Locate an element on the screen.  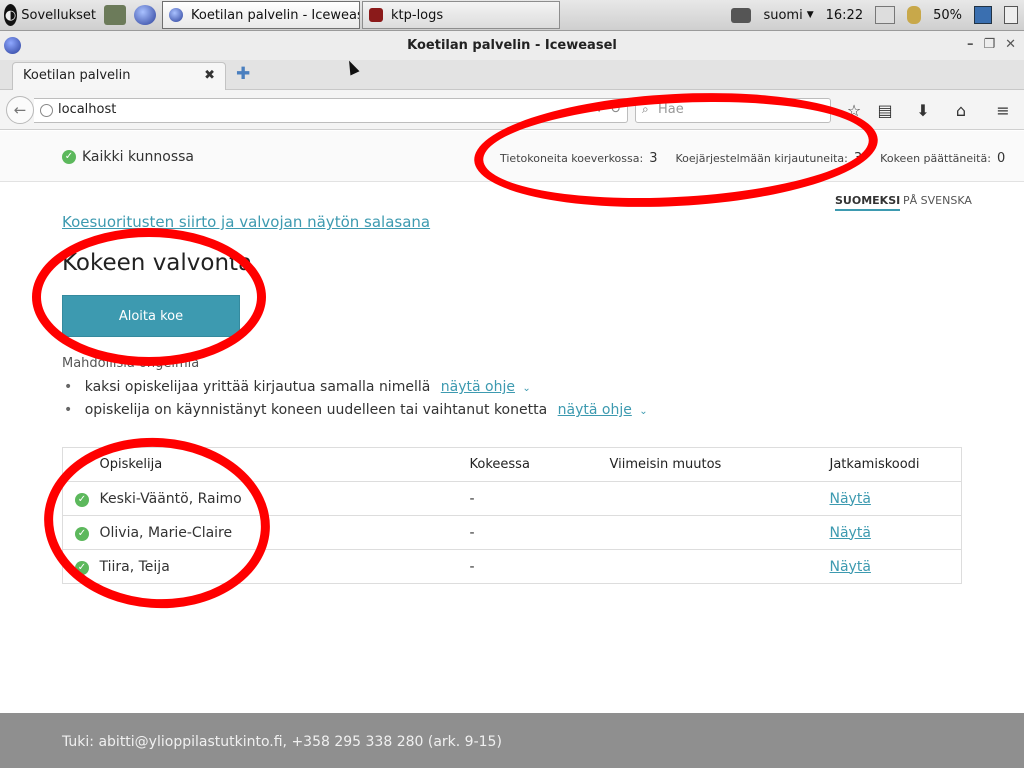
keyboard-layout-selector: suomi ▼ is located at coordinates (788, 15).